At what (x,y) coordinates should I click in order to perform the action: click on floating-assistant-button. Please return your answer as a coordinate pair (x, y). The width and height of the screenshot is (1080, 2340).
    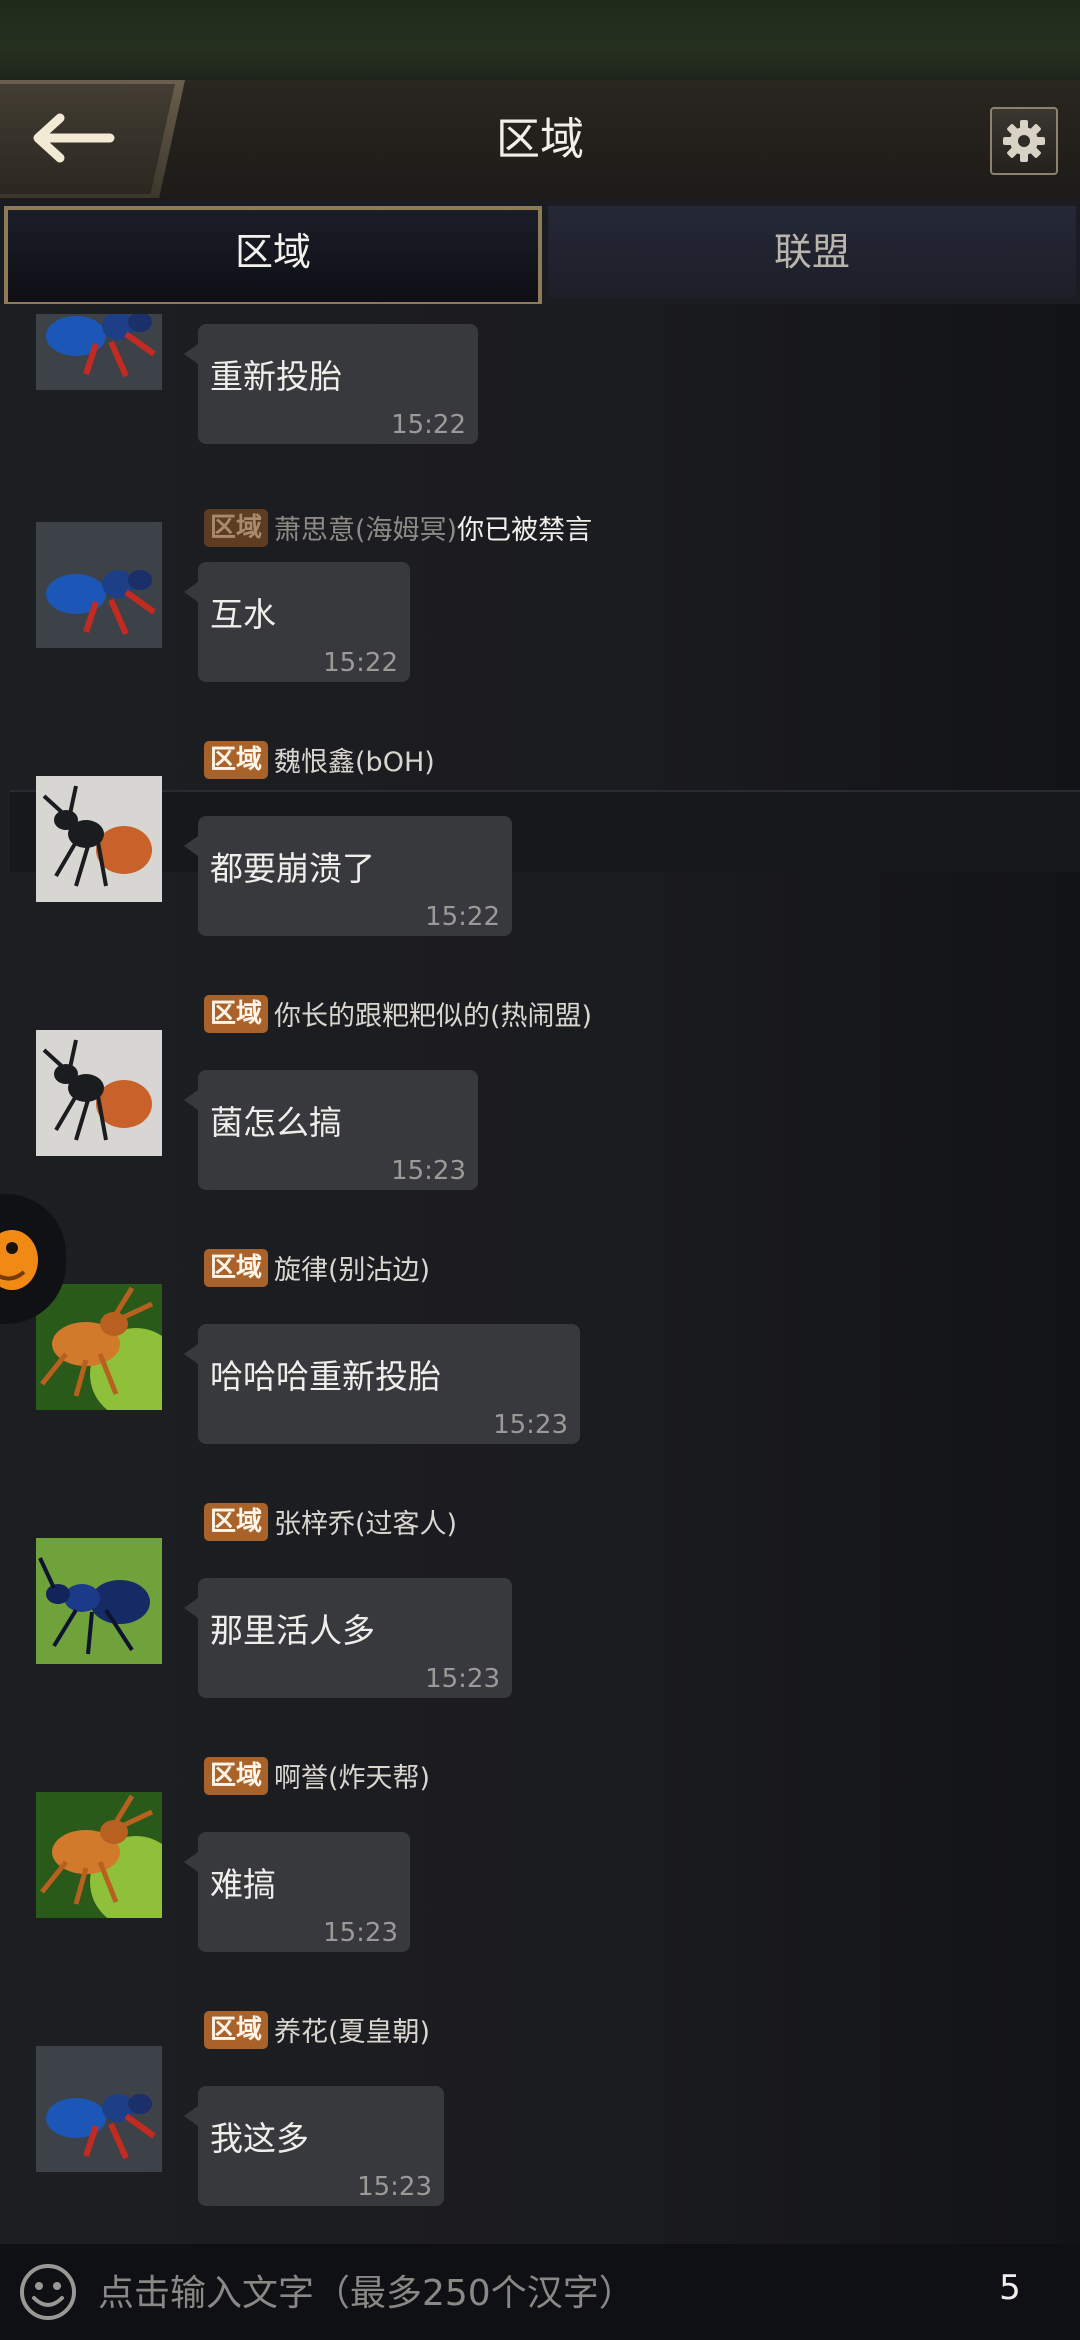
    Looking at the image, I should click on (33, 1259).